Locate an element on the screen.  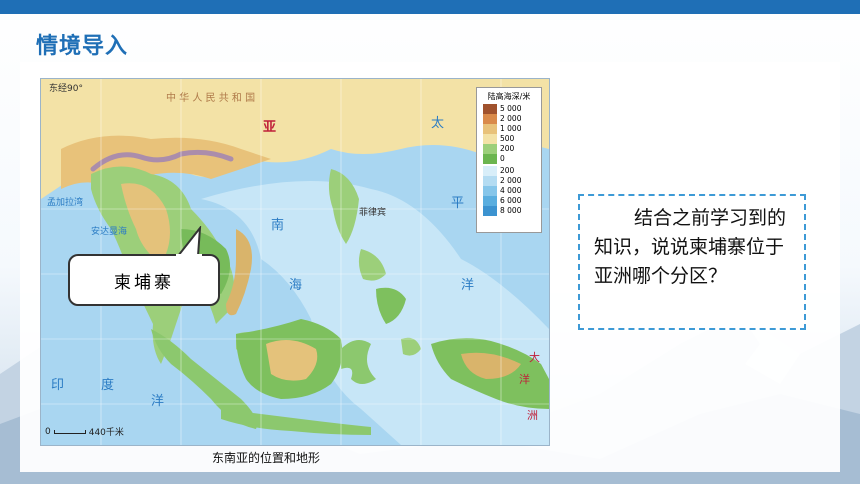
cambodia-callout: 柬埔寨 is located at coordinates (144, 280).